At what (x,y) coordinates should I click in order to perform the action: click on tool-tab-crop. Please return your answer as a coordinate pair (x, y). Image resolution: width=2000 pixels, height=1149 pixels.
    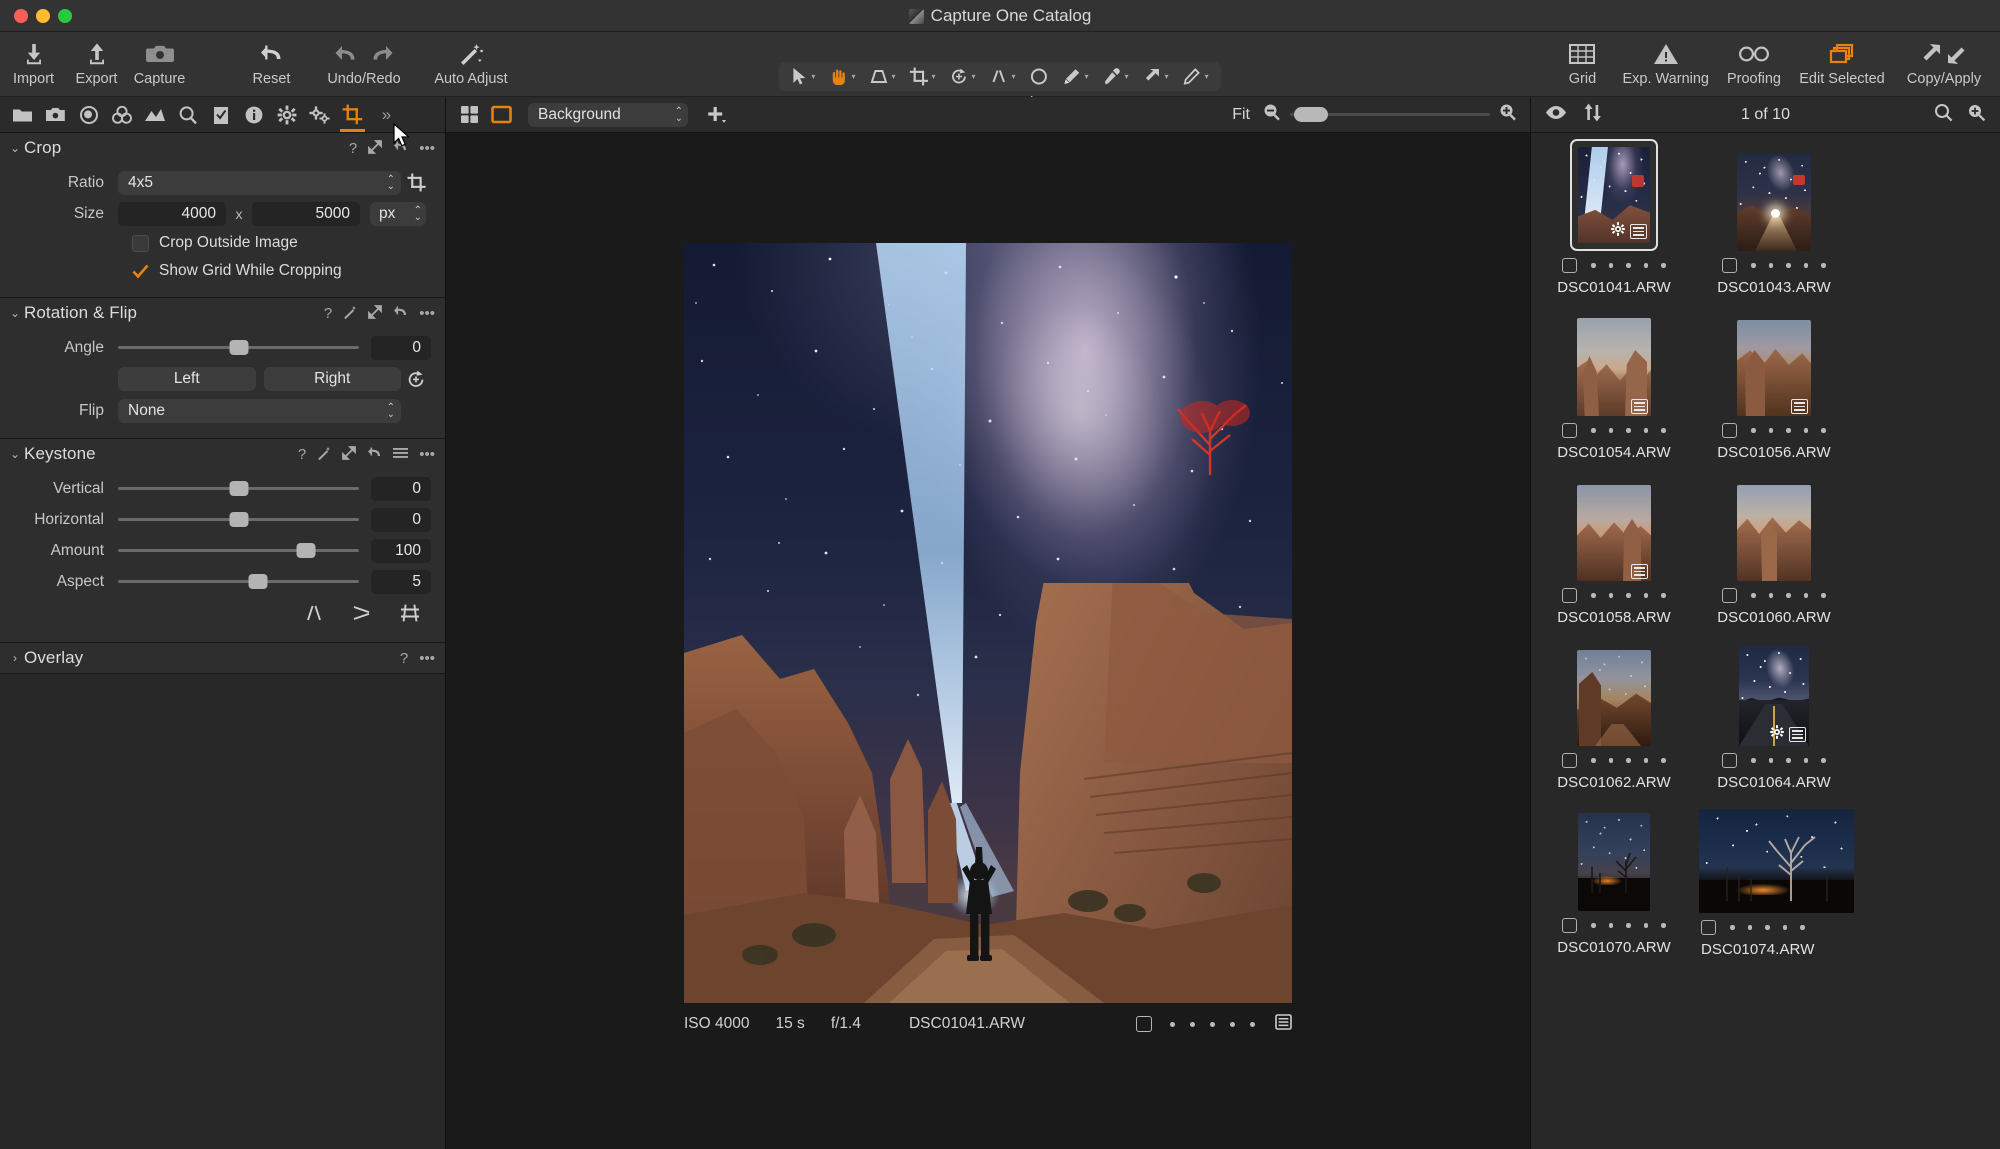
    Looking at the image, I should click on (352, 114).